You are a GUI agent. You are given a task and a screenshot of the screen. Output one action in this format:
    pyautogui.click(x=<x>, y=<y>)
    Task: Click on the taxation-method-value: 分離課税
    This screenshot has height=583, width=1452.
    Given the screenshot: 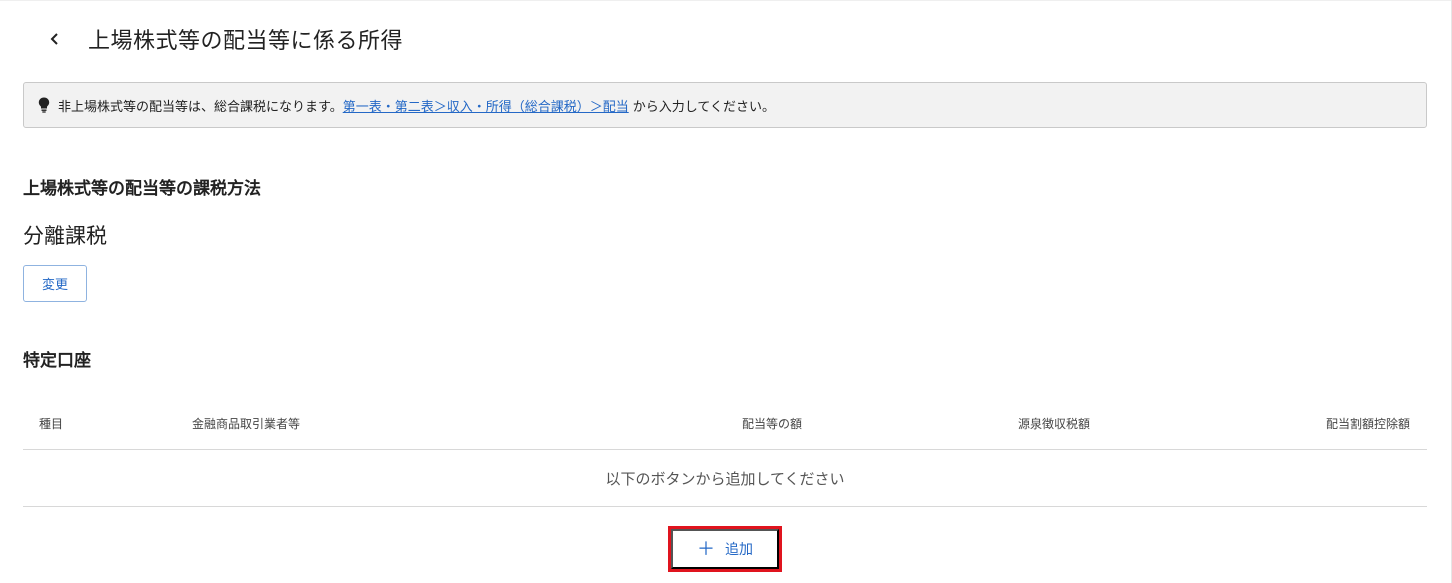 What is the action you would take?
    pyautogui.click(x=65, y=236)
    